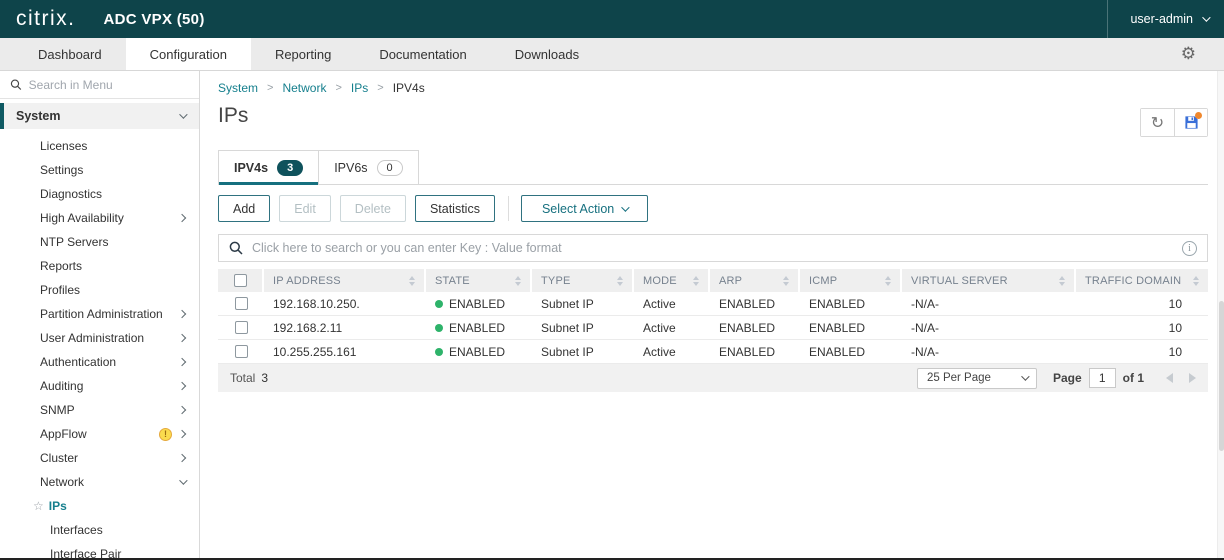  I want to click on breadcrumb-network: Network, so click(304, 88).